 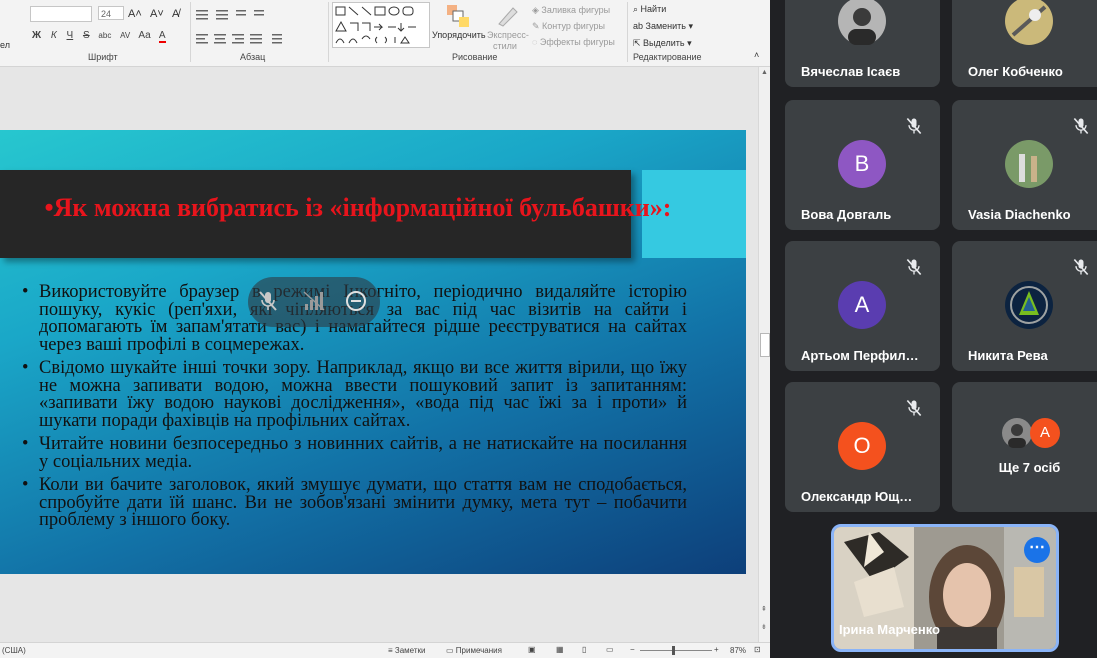 What do you see at coordinates (716, 649) in the screenshot?
I see `zoom-in-icon: +` at bounding box center [716, 649].